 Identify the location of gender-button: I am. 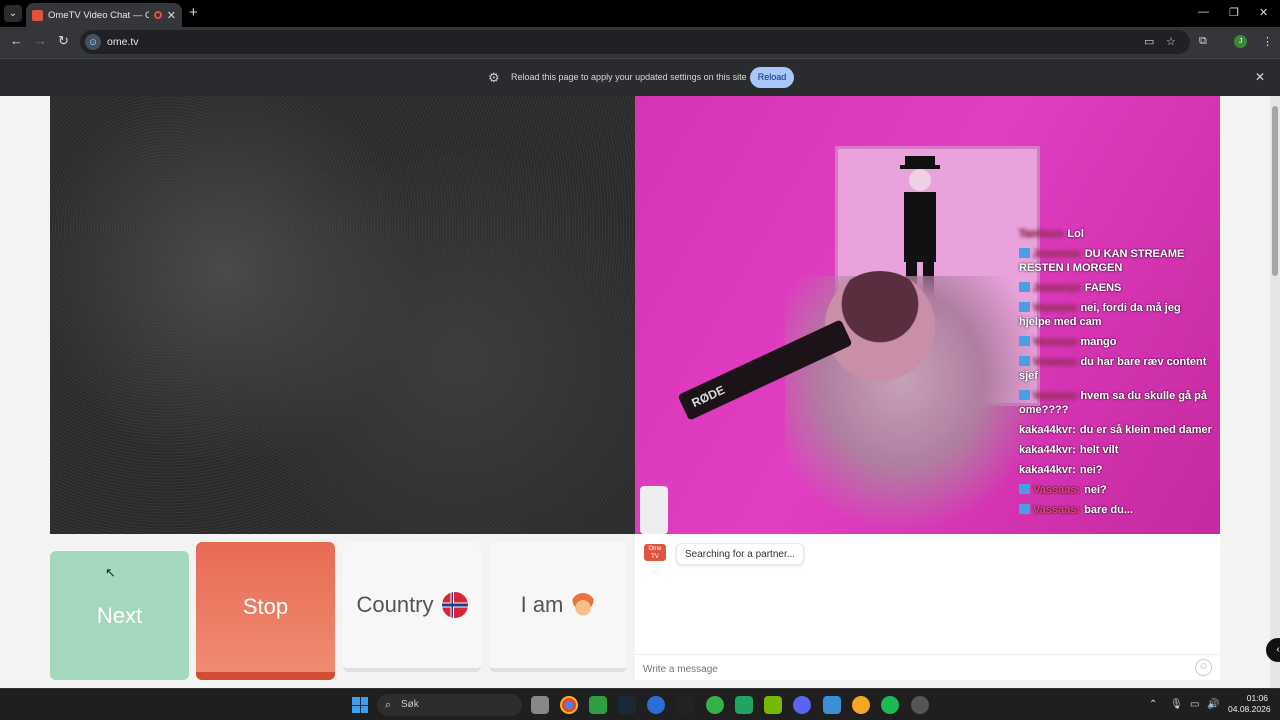
(558, 607).